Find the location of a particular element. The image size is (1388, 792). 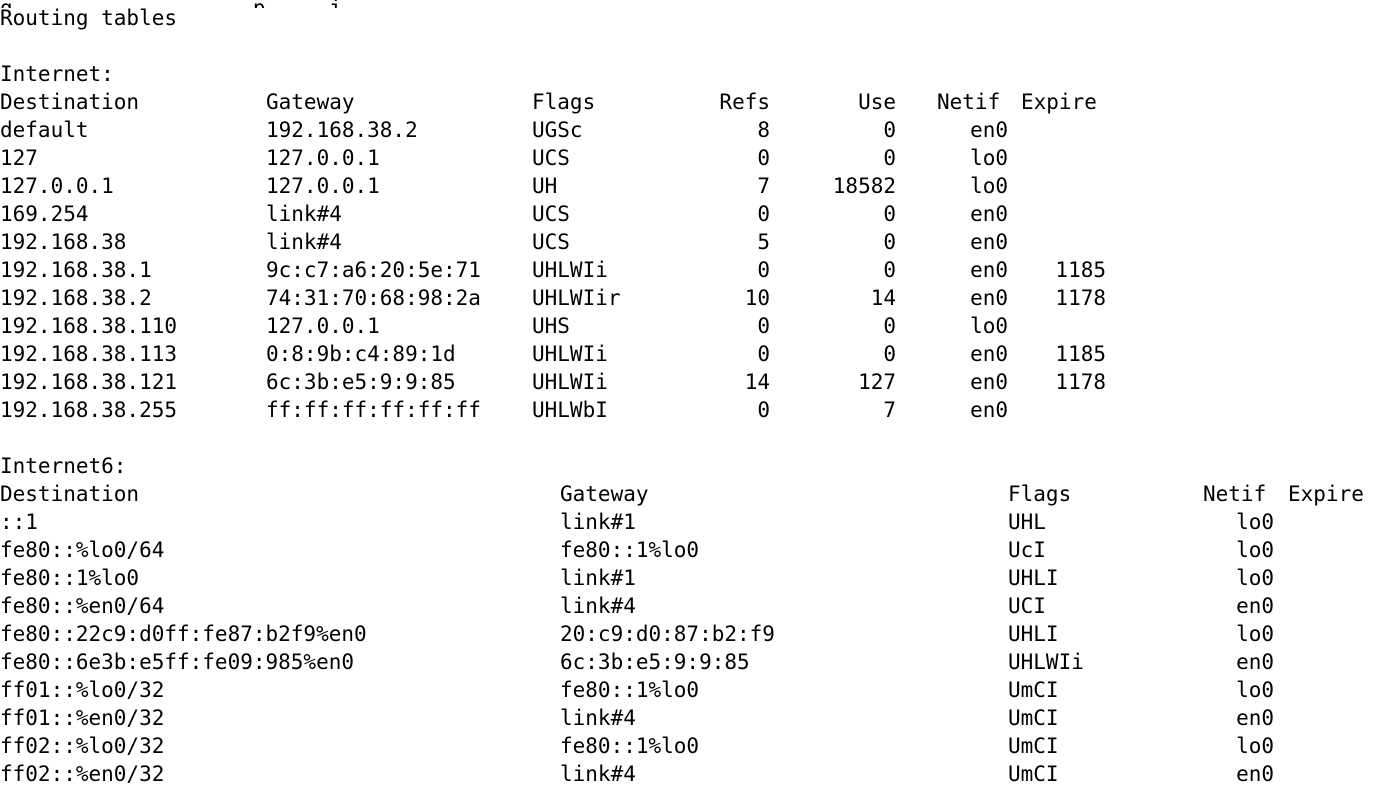

ipv6-section-label: Internet6: is located at coordinates (63, 466).